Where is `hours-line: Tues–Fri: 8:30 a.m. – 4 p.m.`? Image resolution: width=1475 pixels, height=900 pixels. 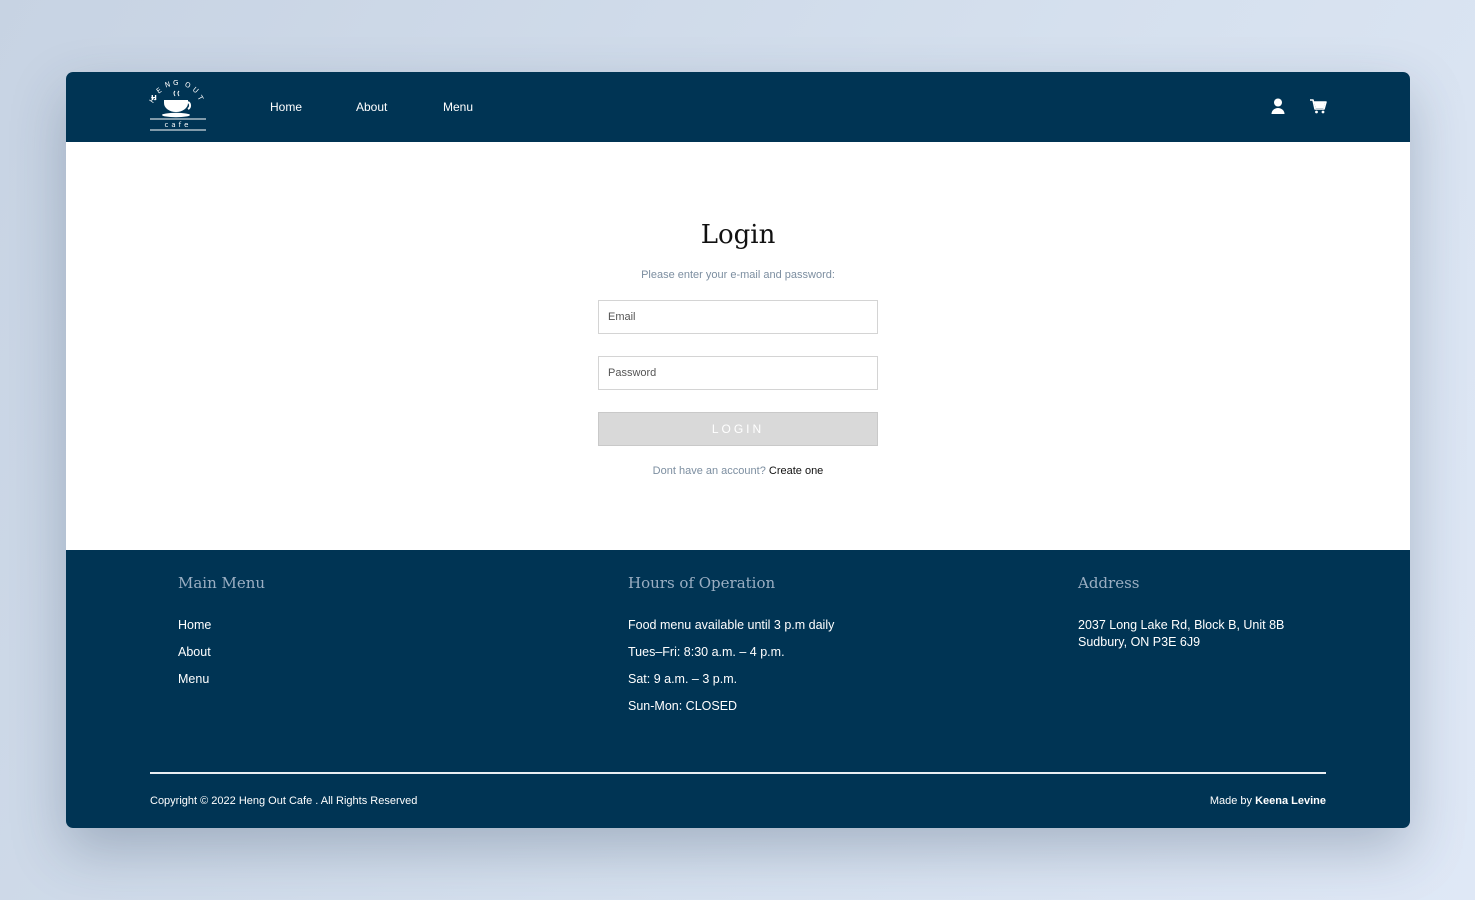 hours-line: Tues–Fri: 8:30 a.m. – 4 p.m. is located at coordinates (706, 652).